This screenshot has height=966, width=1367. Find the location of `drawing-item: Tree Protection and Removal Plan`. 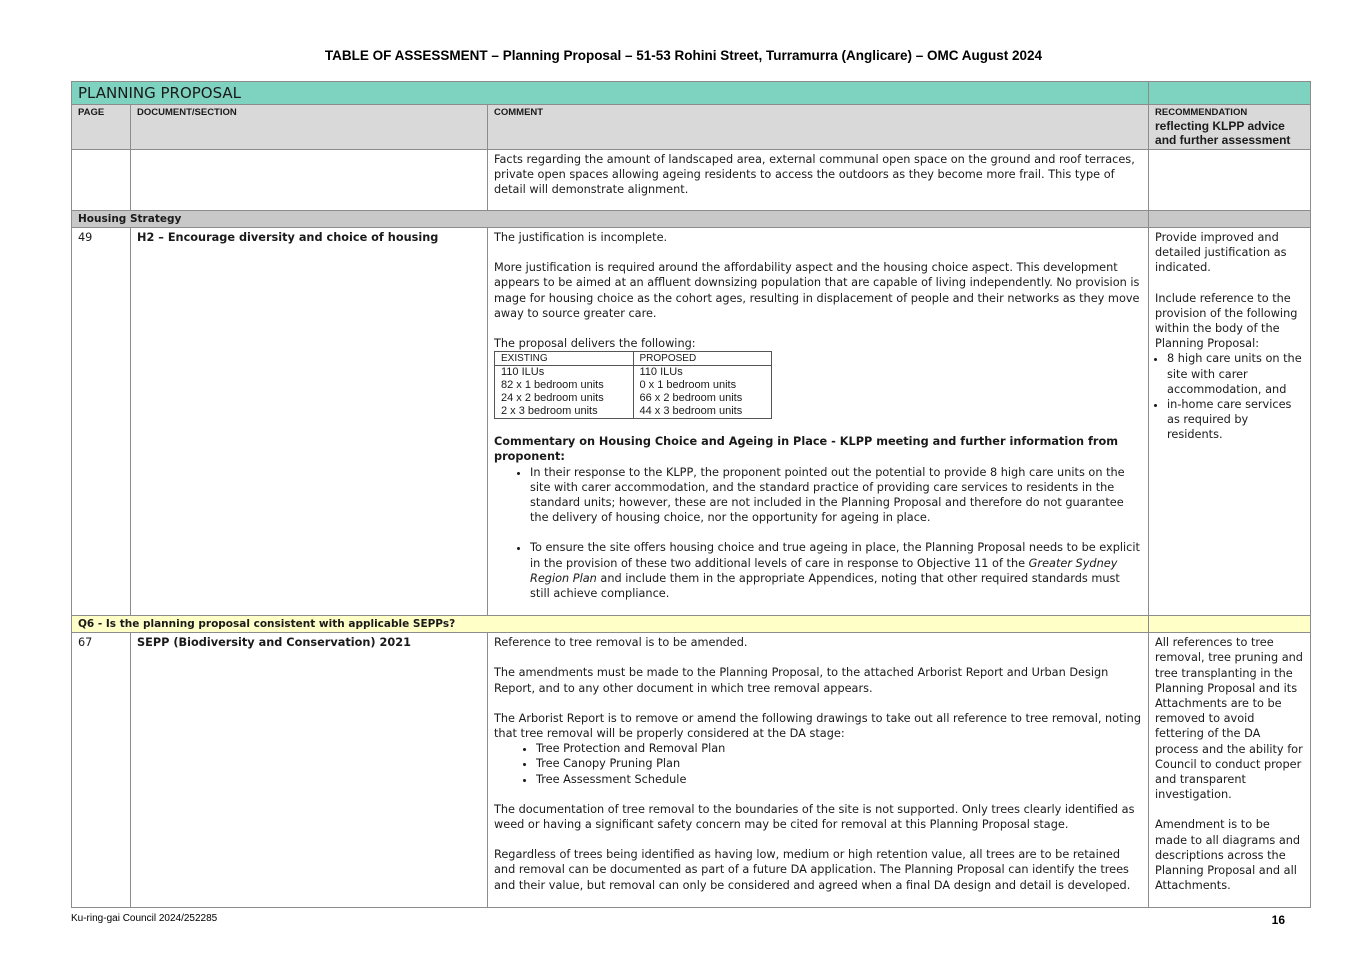

drawing-item: Tree Protection and Removal Plan is located at coordinates (839, 748).